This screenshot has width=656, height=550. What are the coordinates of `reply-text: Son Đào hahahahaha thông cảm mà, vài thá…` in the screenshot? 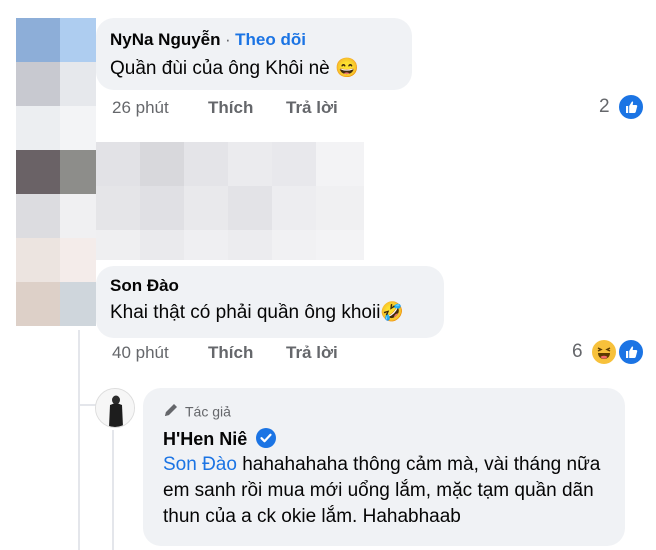 It's located at (382, 490).